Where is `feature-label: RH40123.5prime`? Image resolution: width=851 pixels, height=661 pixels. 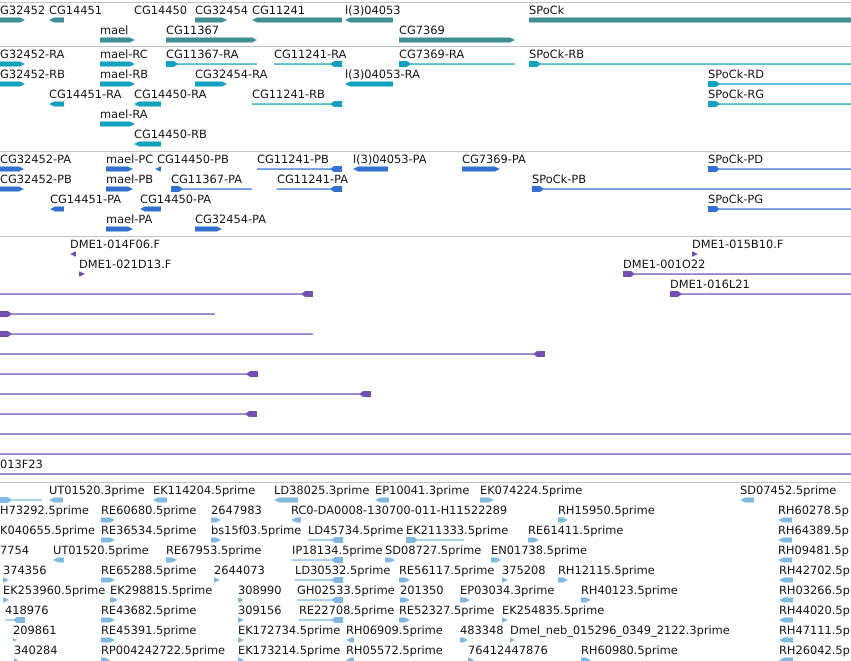 feature-label: RH40123.5prime is located at coordinates (629, 590).